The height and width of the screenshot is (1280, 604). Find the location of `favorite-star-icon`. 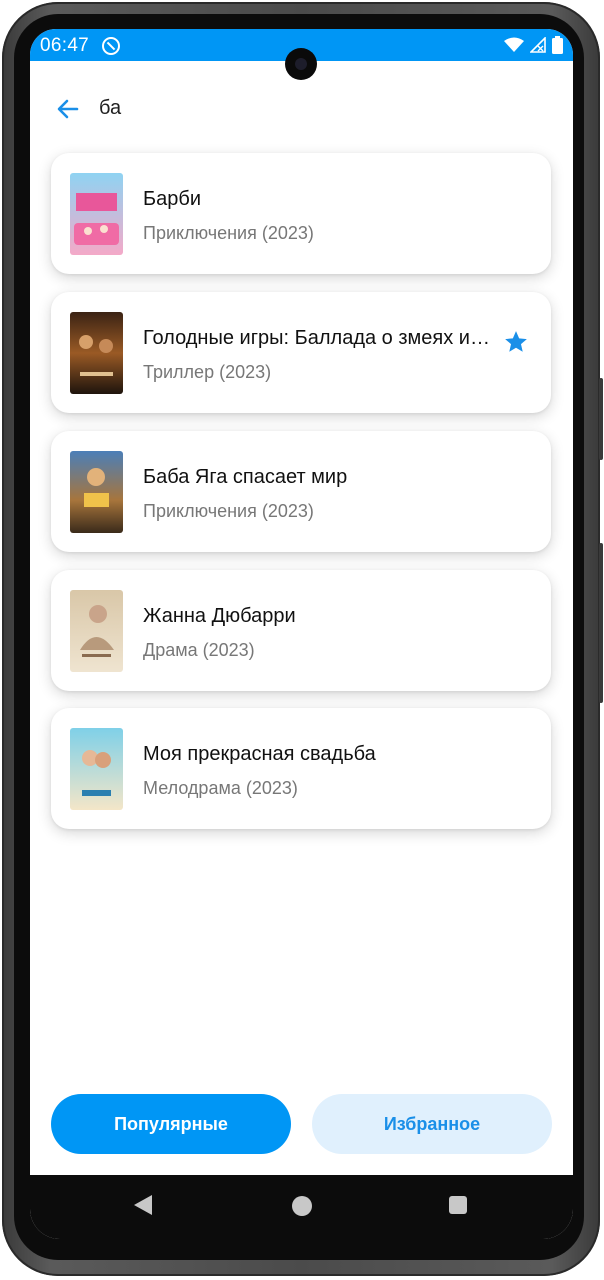

favorite-star-icon is located at coordinates (516, 342).